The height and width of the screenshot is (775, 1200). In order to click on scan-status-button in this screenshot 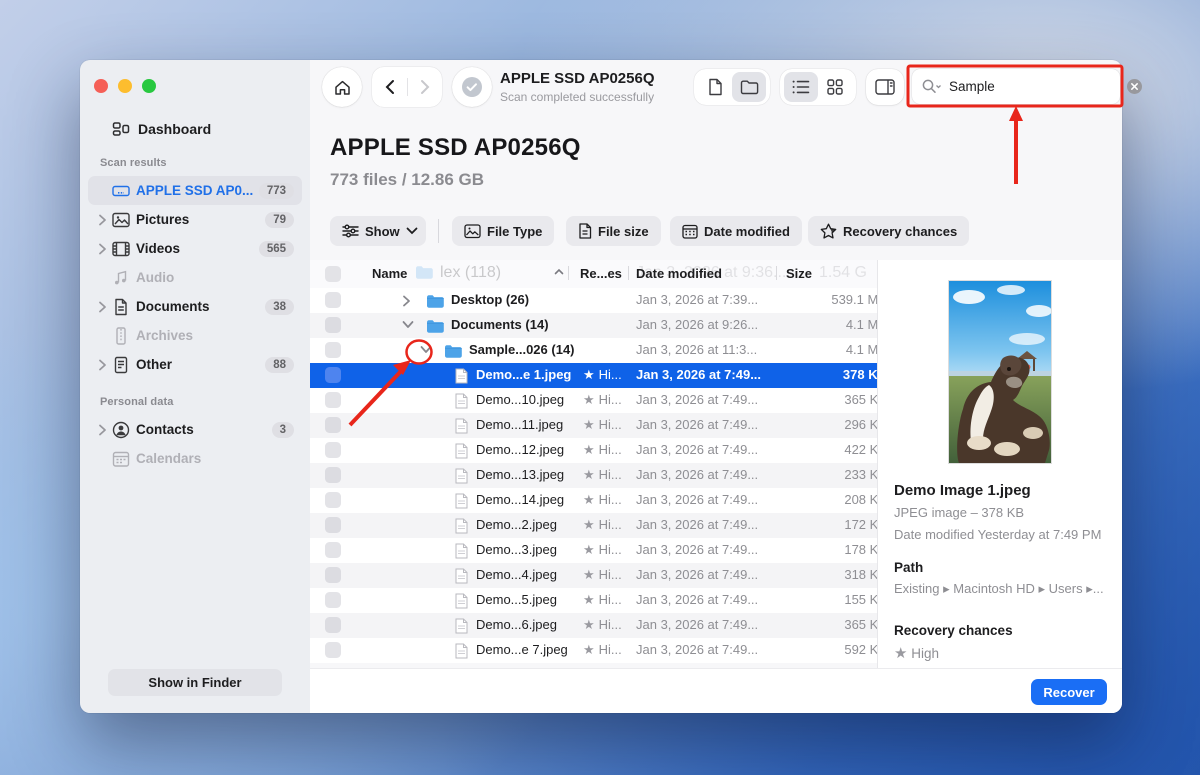, I will do `click(472, 87)`.